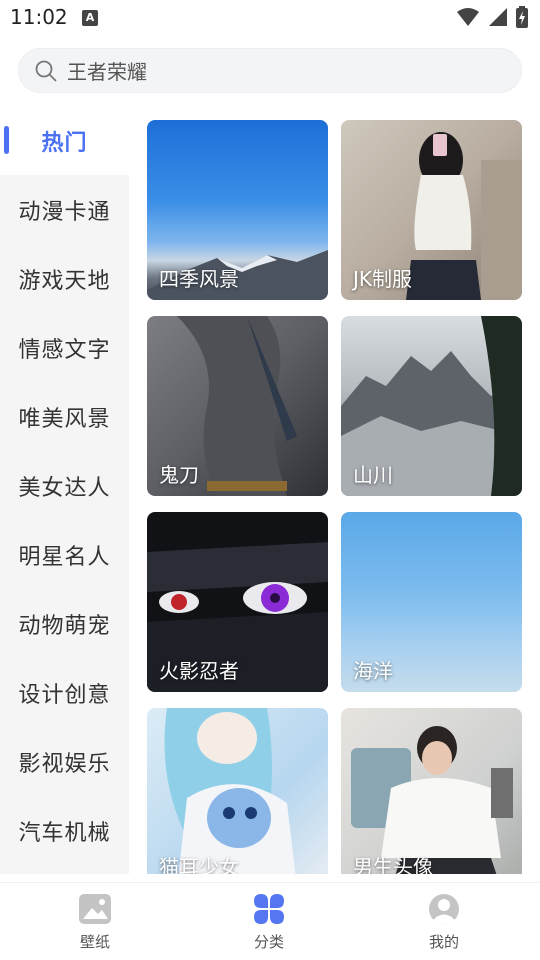 This screenshot has width=540, height=960. Describe the element at coordinates (94, 942) in the screenshot. I see `nav-label: 壁纸` at that location.